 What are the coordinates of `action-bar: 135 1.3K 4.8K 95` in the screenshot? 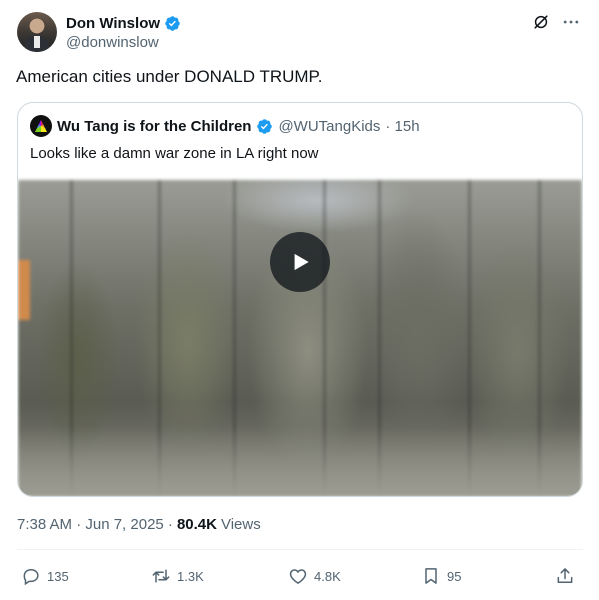 It's located at (300, 576).